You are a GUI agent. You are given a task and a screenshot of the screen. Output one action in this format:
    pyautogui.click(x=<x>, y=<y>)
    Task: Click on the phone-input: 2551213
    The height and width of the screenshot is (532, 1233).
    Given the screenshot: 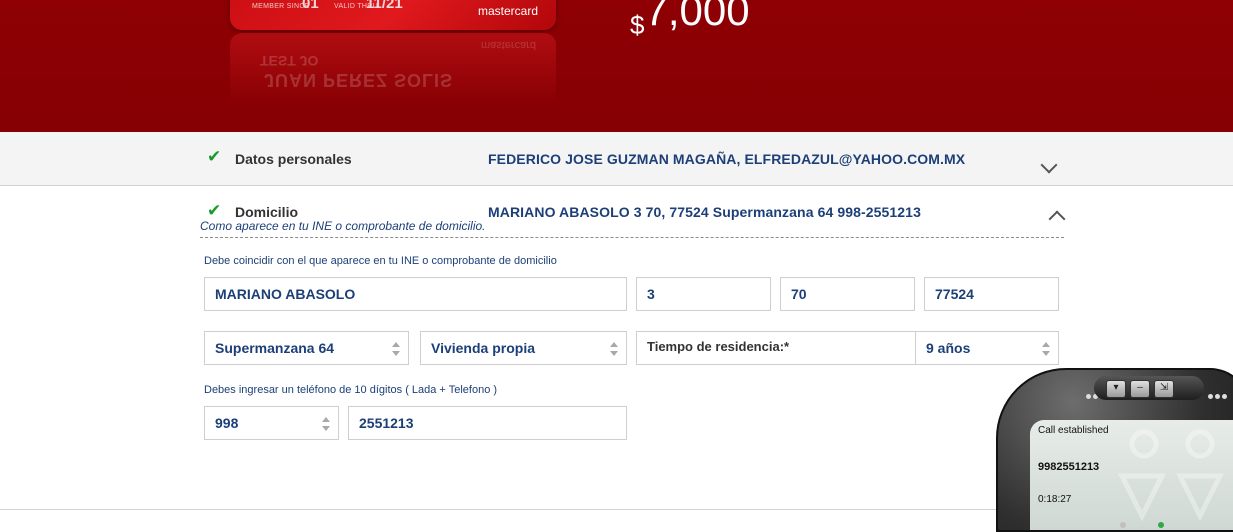 What is the action you would take?
    pyautogui.click(x=487, y=423)
    